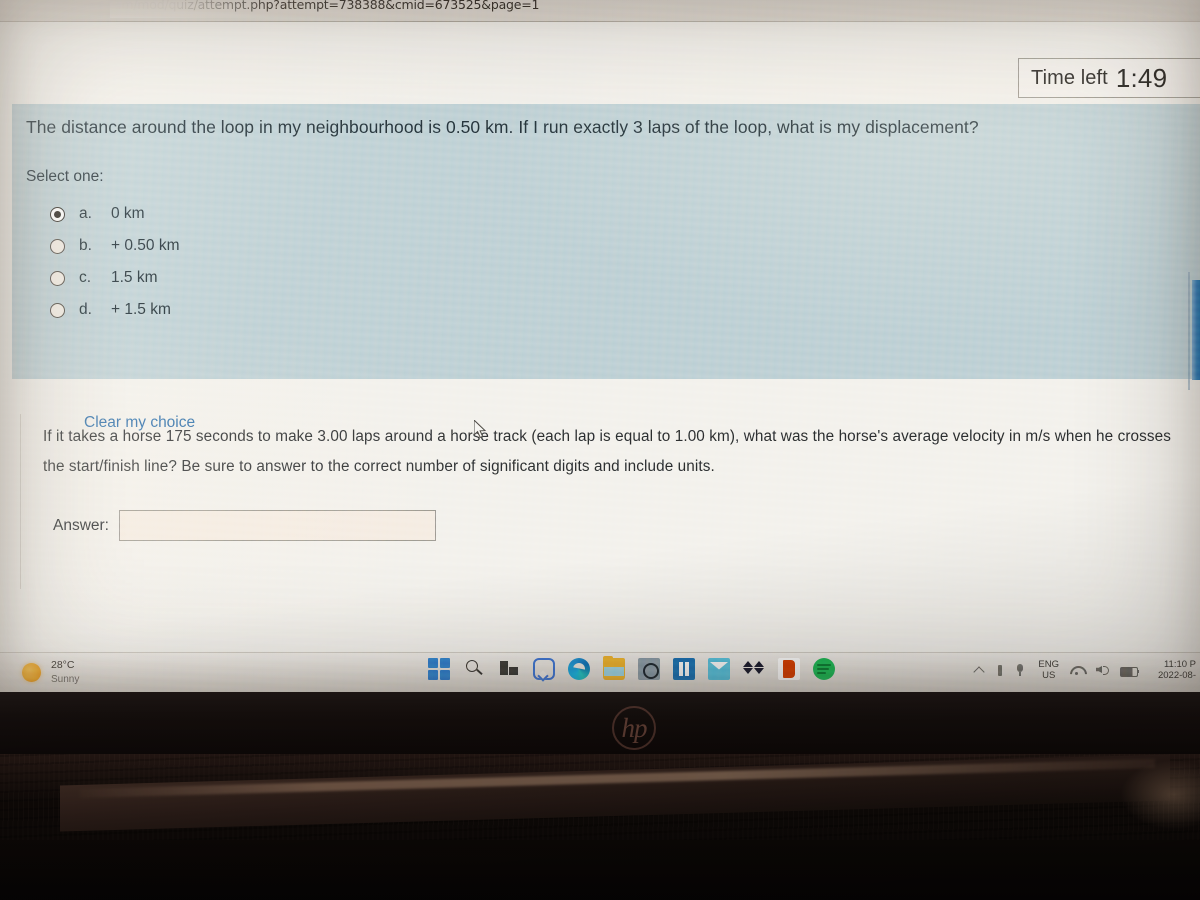  Describe the element at coordinates (50, 672) in the screenshot. I see `weather-widget: 28°C Sunny` at that location.